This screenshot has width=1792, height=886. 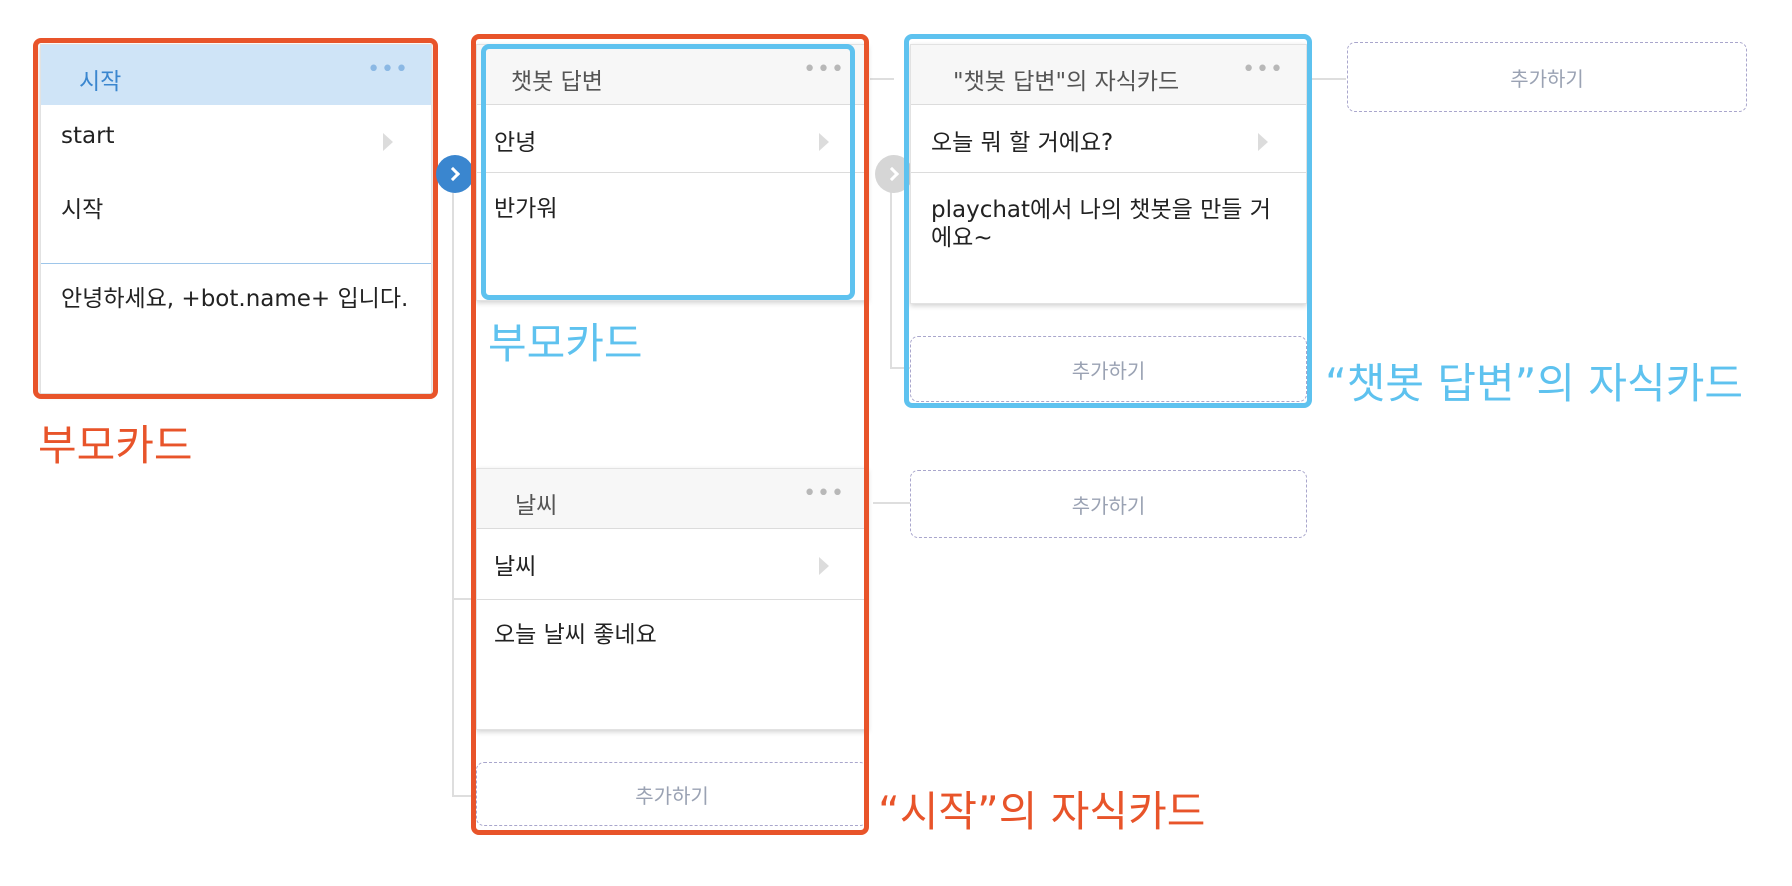 What do you see at coordinates (536, 506) in the screenshot?
I see `card-title: 날씨` at bounding box center [536, 506].